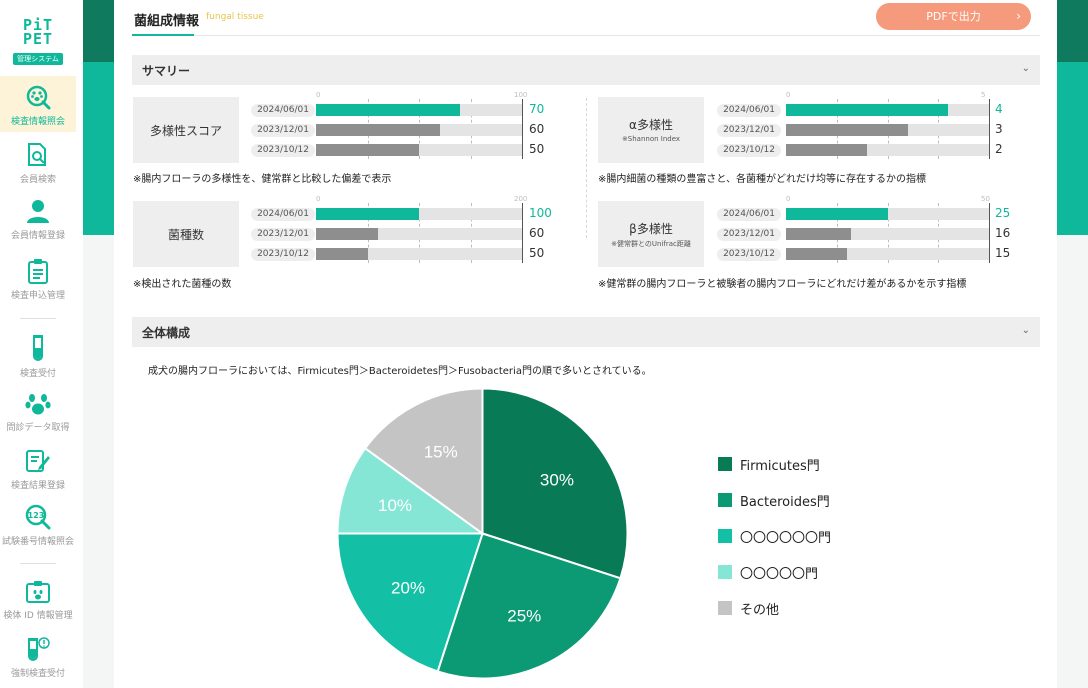  What do you see at coordinates (38, 657) in the screenshot?
I see `sidebar-item-forced-reception: 強制検査受付` at bounding box center [38, 657].